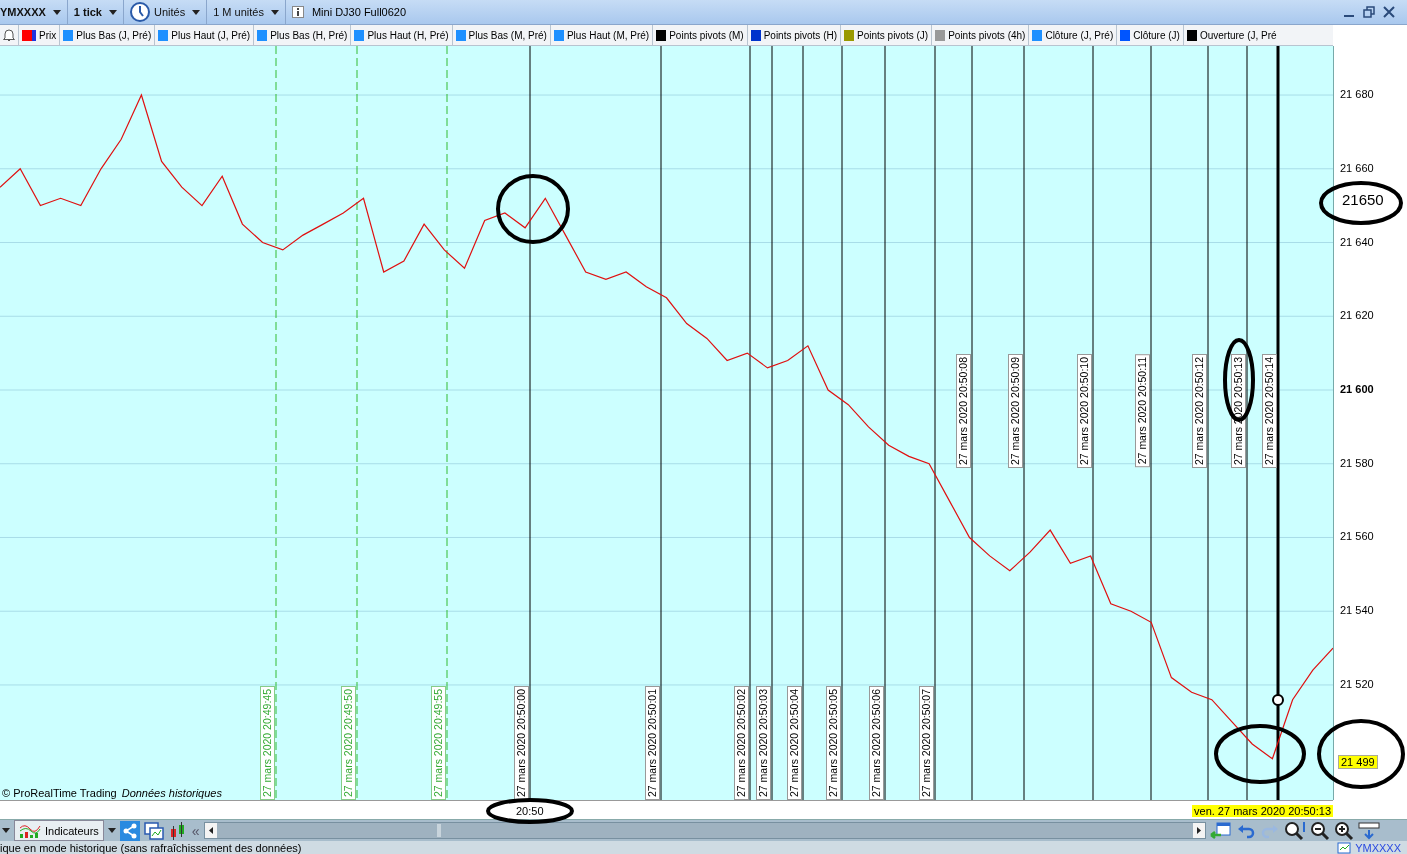 The image size is (1407, 854). What do you see at coordinates (1269, 411) in the screenshot?
I see `time-marker-label: 27 mars 2020 20:50:14` at bounding box center [1269, 411].